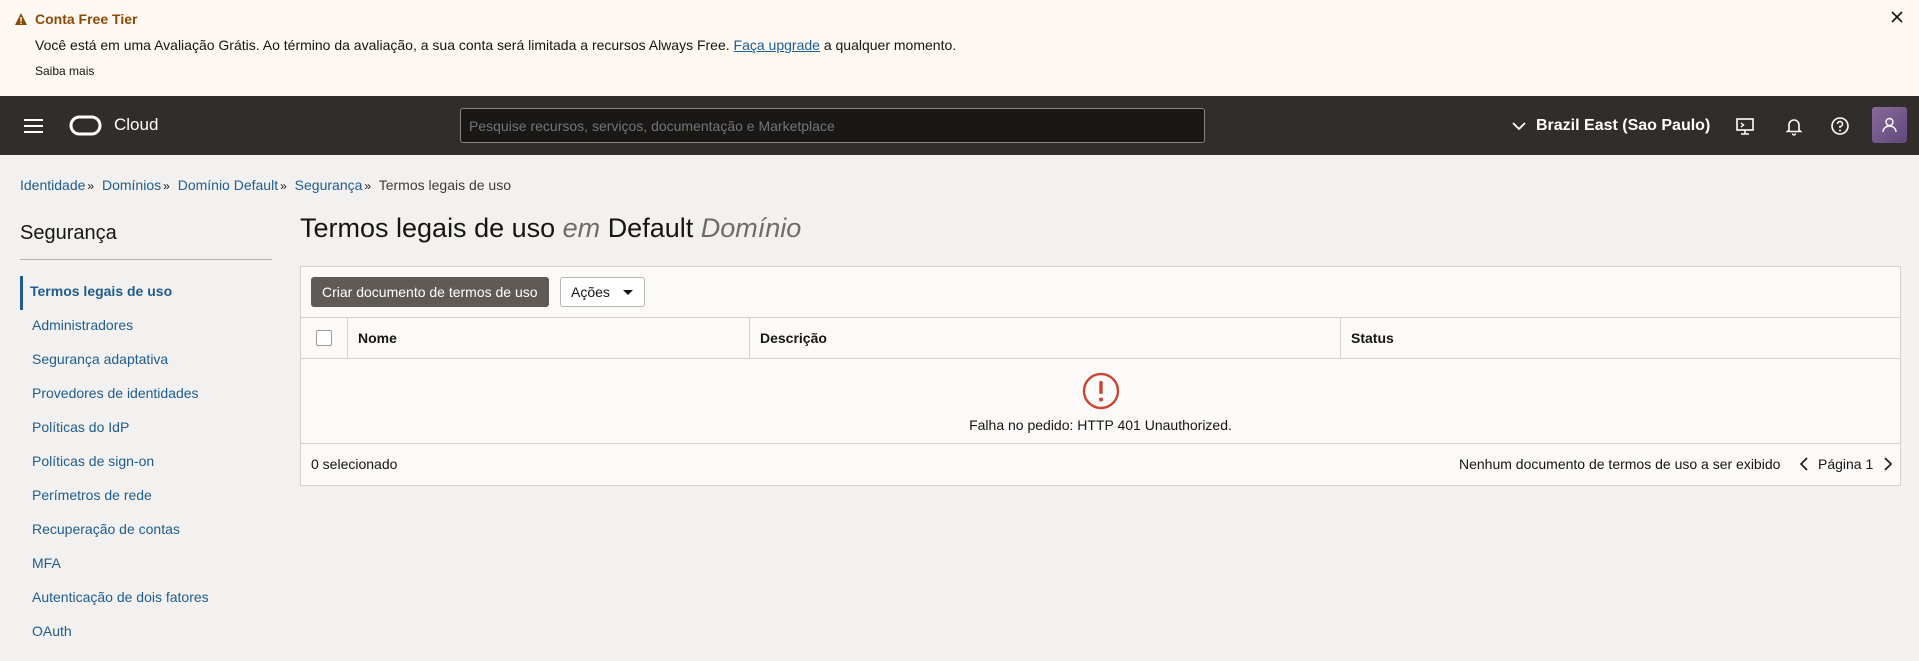 The image size is (1919, 661). I want to click on chevron-down-icon, so click(1519, 126).